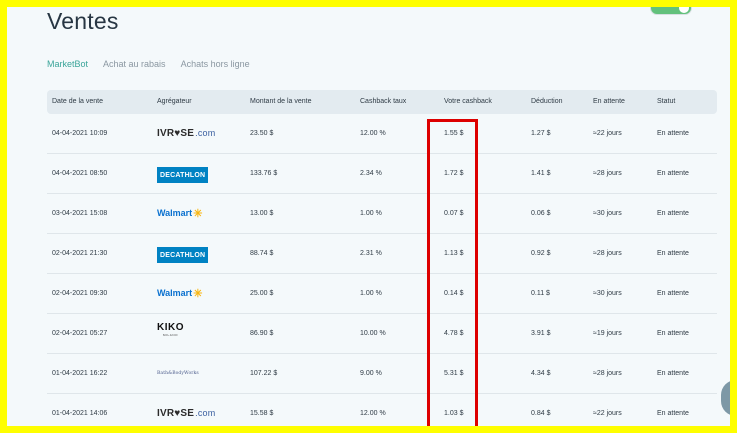 Image resolution: width=737 pixels, height=433 pixels. Describe the element at coordinates (80, 413) in the screenshot. I see `cell-date: 01-04-2021 14:06` at that location.